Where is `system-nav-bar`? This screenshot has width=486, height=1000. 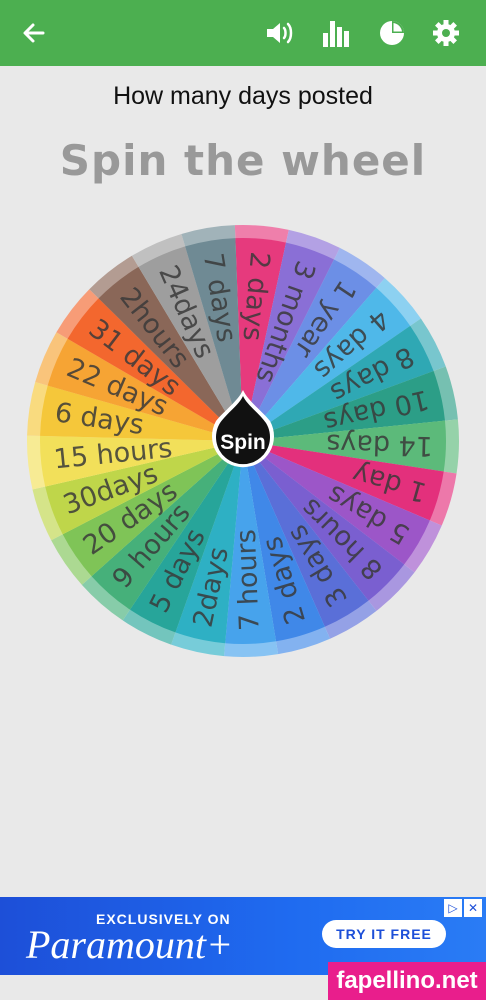 system-nav-bar is located at coordinates (164, 987).